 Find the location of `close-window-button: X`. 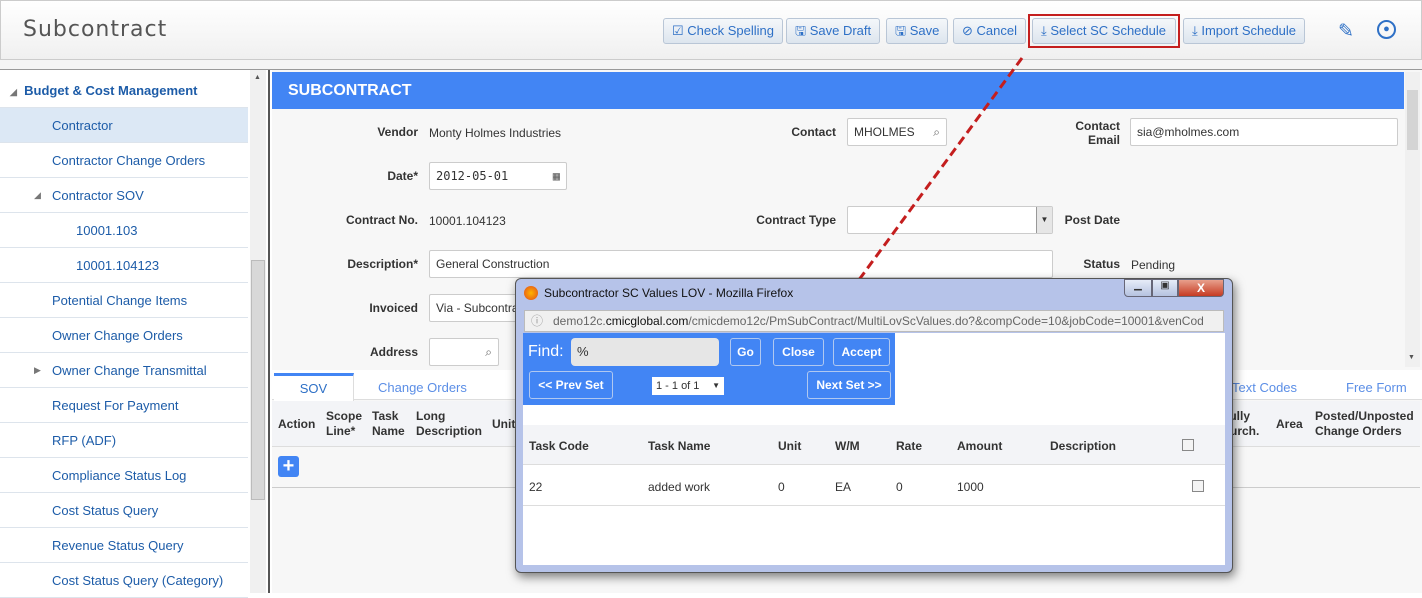

close-window-button: X is located at coordinates (1201, 288).